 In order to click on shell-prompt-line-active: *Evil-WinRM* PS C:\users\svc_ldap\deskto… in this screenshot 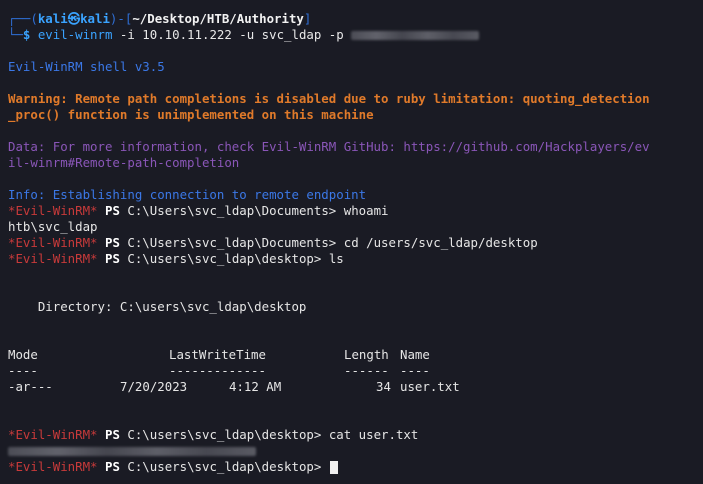, I will do `click(173, 467)`.